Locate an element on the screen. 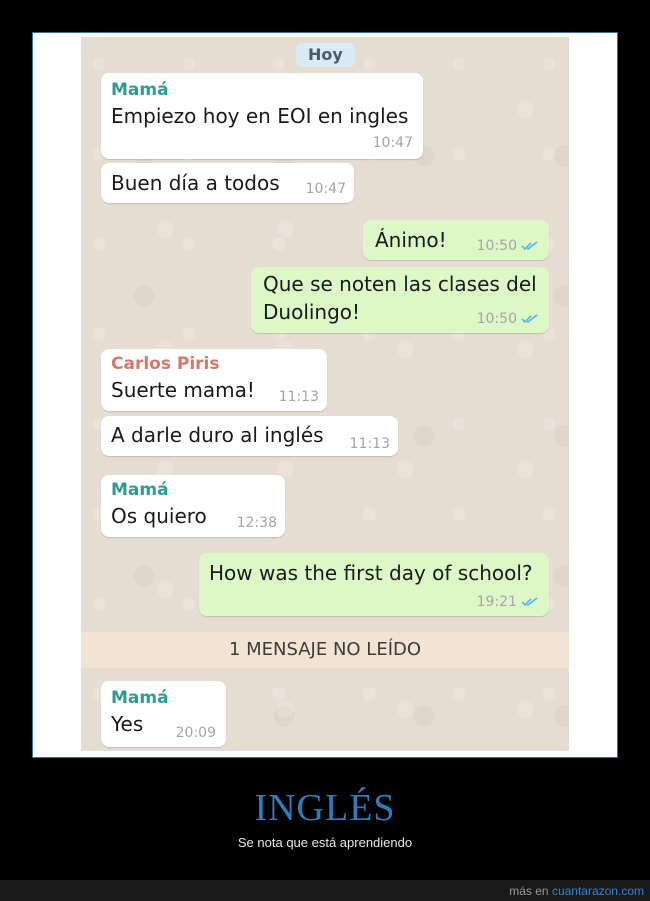 This screenshot has height=901, width=650. meme-title: INGLÉS is located at coordinates (325, 808).